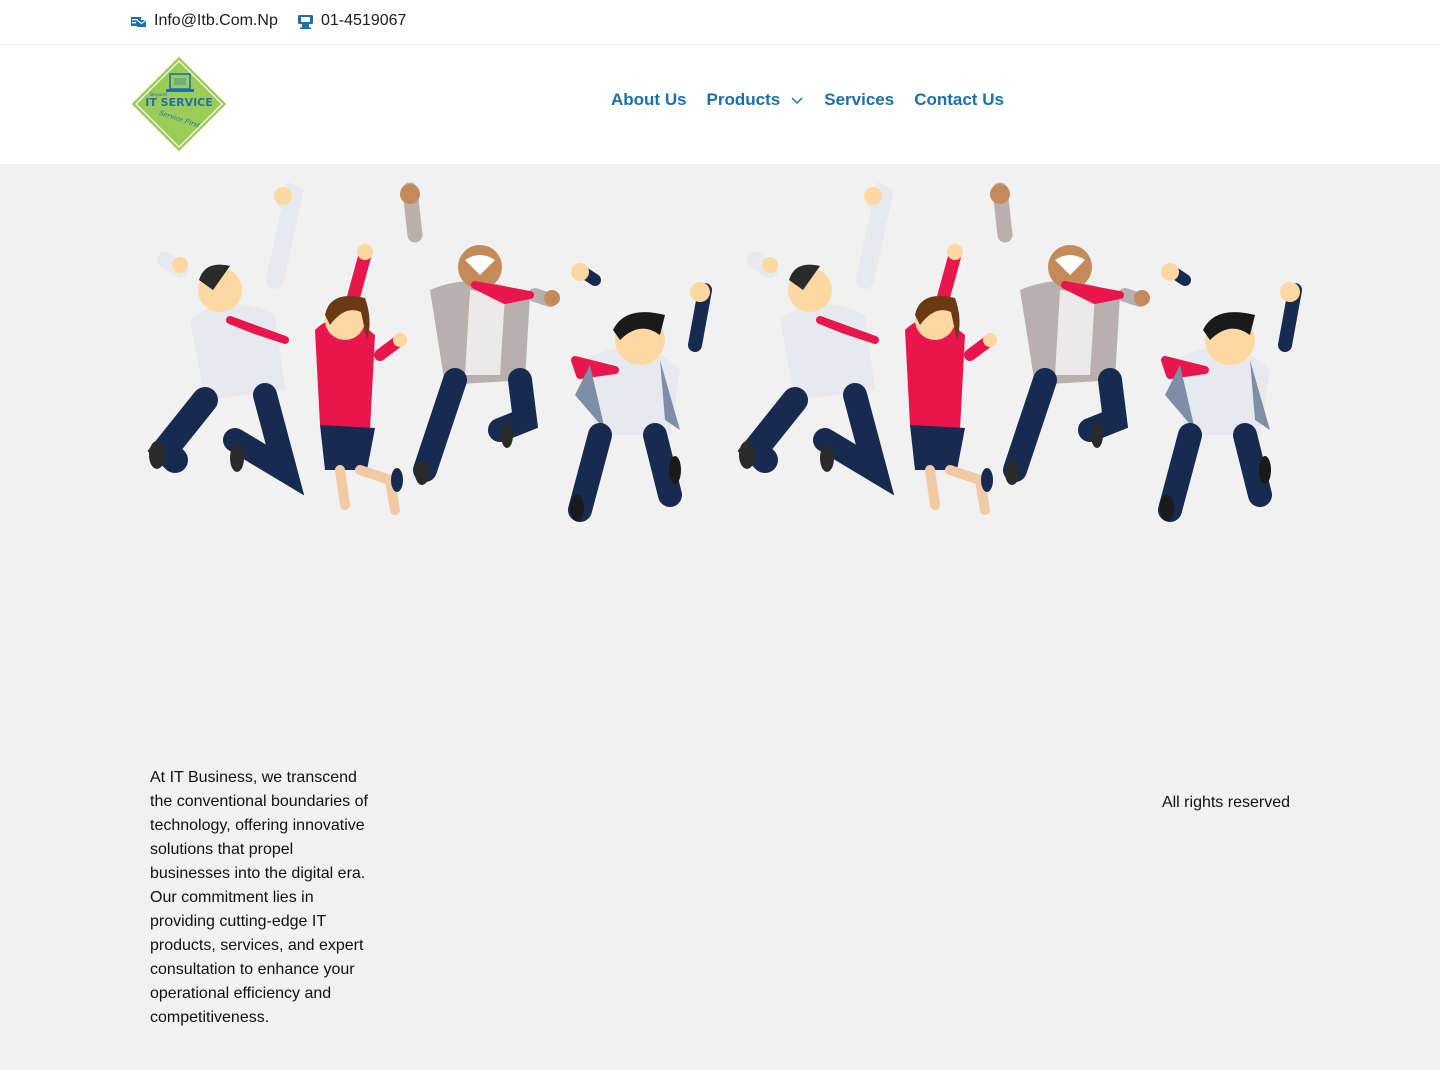 Image resolution: width=1440 pixels, height=1070 pixels. What do you see at coordinates (744, 100) in the screenshot?
I see `nav-products-label: Products` at bounding box center [744, 100].